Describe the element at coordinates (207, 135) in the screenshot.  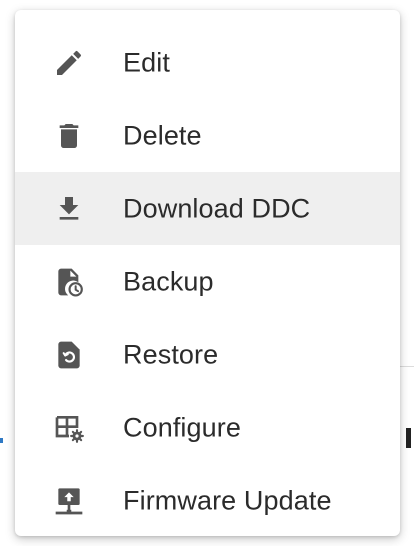
I see `menu-item-delete: Delete` at that location.